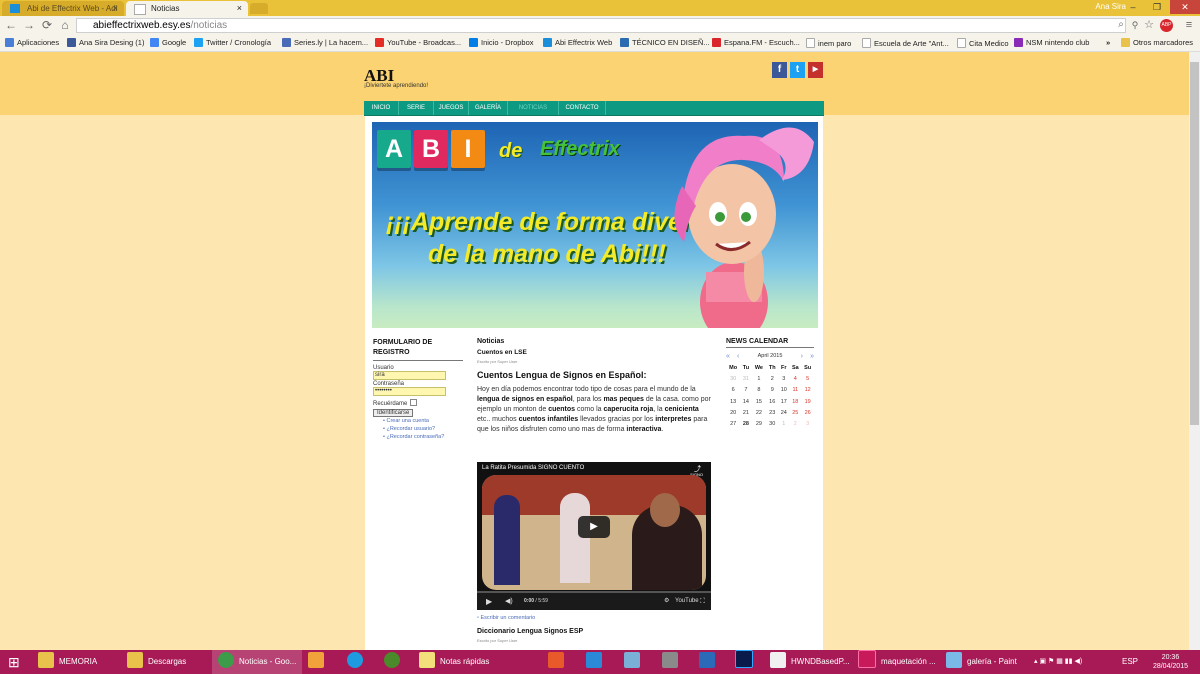 This screenshot has width=1200, height=674. I want to click on forgot-username-link: • ¿Recordar usuario?, so click(423, 429).